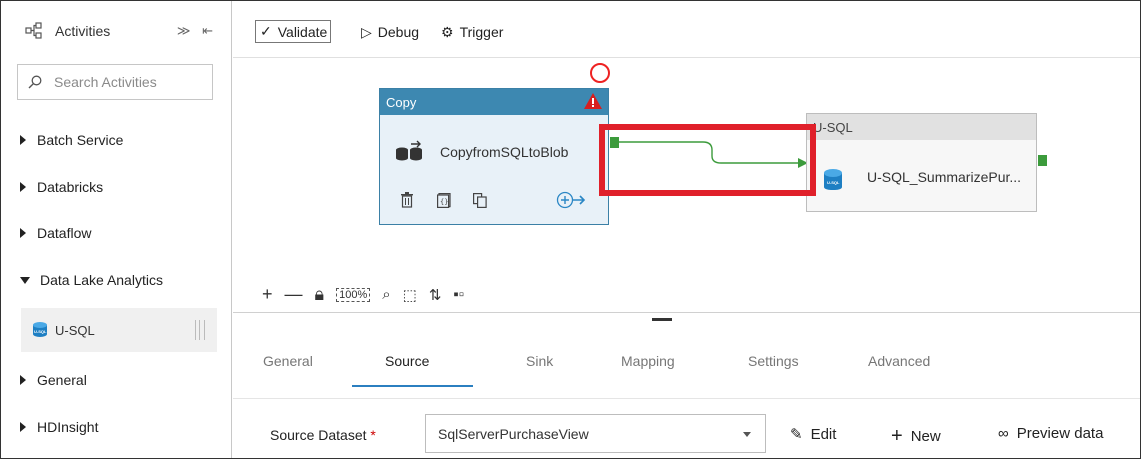 The height and width of the screenshot is (459, 1141). I want to click on preview-data-button: ∞ Preview data, so click(1050, 433).